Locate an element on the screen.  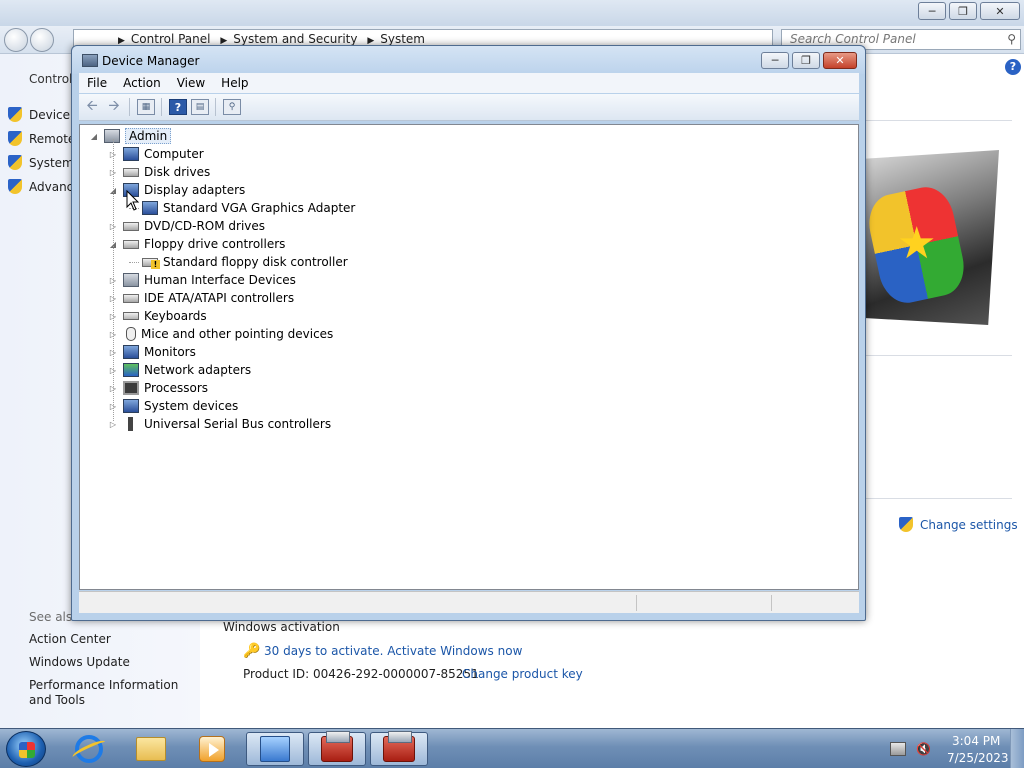
taskbar-control-panel is located at coordinates (275, 749).